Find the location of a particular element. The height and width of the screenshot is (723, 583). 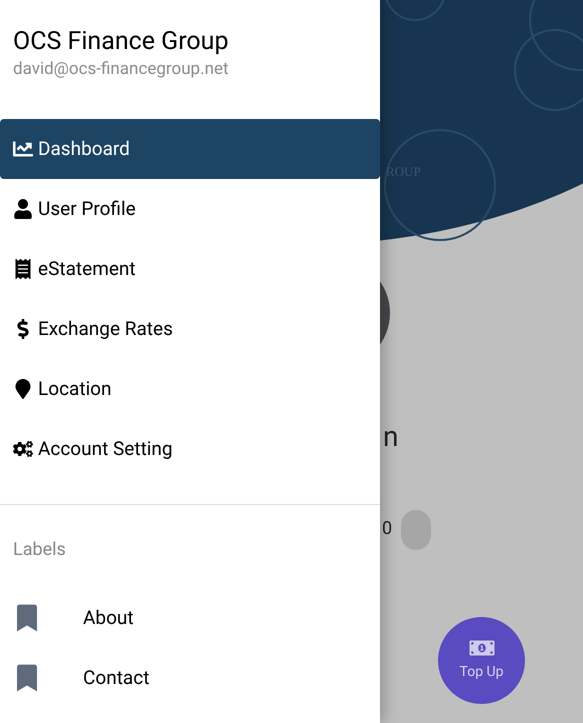

menu-item: Dashboard is located at coordinates (190, 149).